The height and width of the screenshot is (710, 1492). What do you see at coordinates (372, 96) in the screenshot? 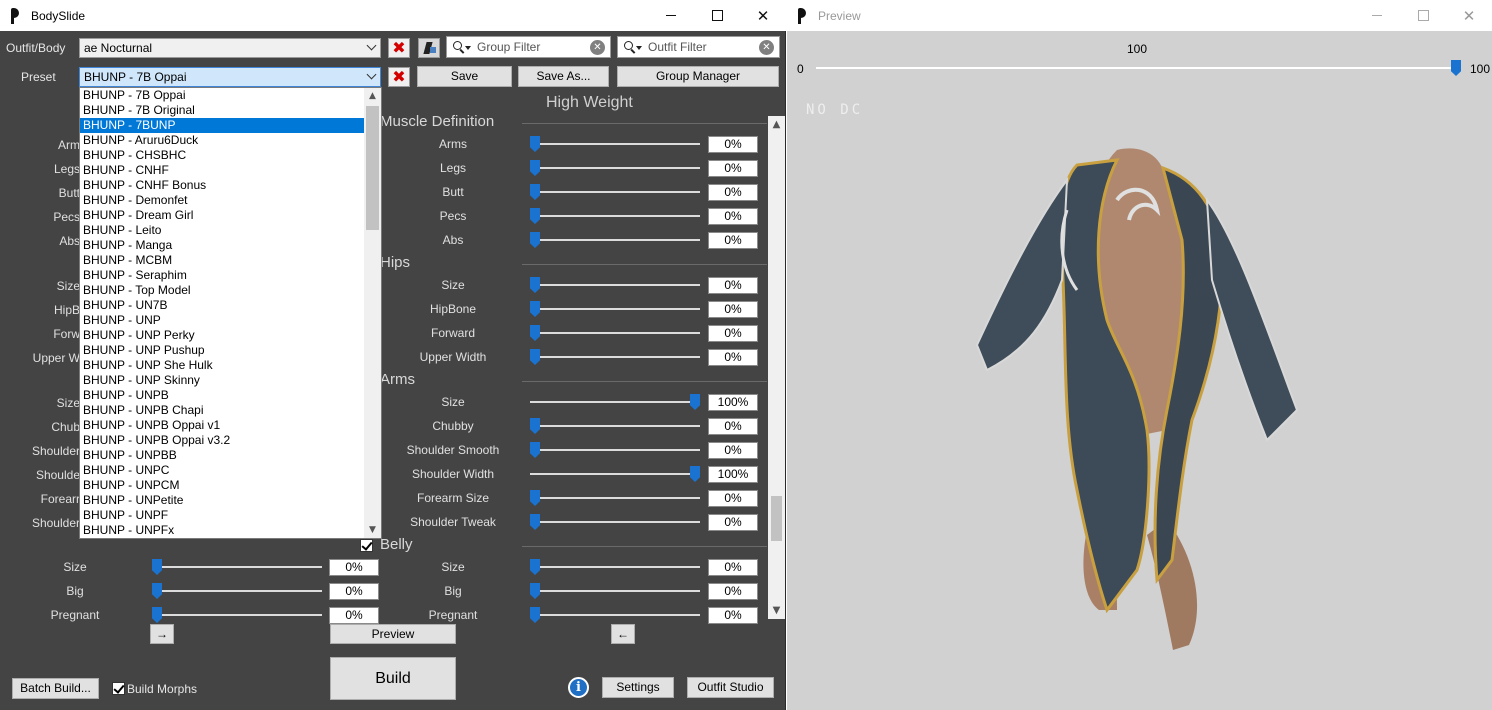
I see `scroll-up-icon: ▲` at bounding box center [372, 96].